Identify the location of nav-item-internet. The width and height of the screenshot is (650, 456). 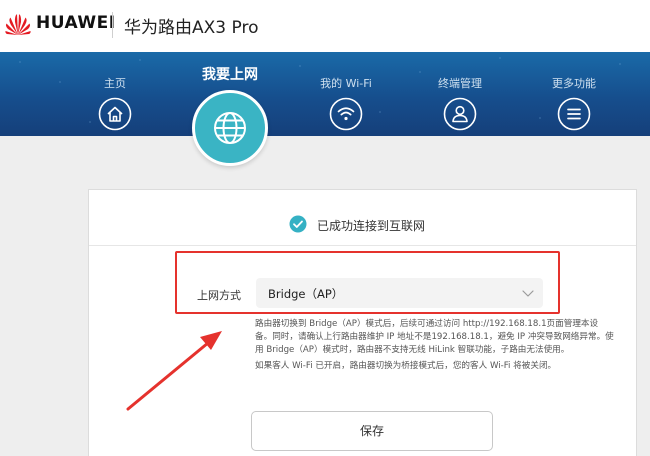
(230, 128).